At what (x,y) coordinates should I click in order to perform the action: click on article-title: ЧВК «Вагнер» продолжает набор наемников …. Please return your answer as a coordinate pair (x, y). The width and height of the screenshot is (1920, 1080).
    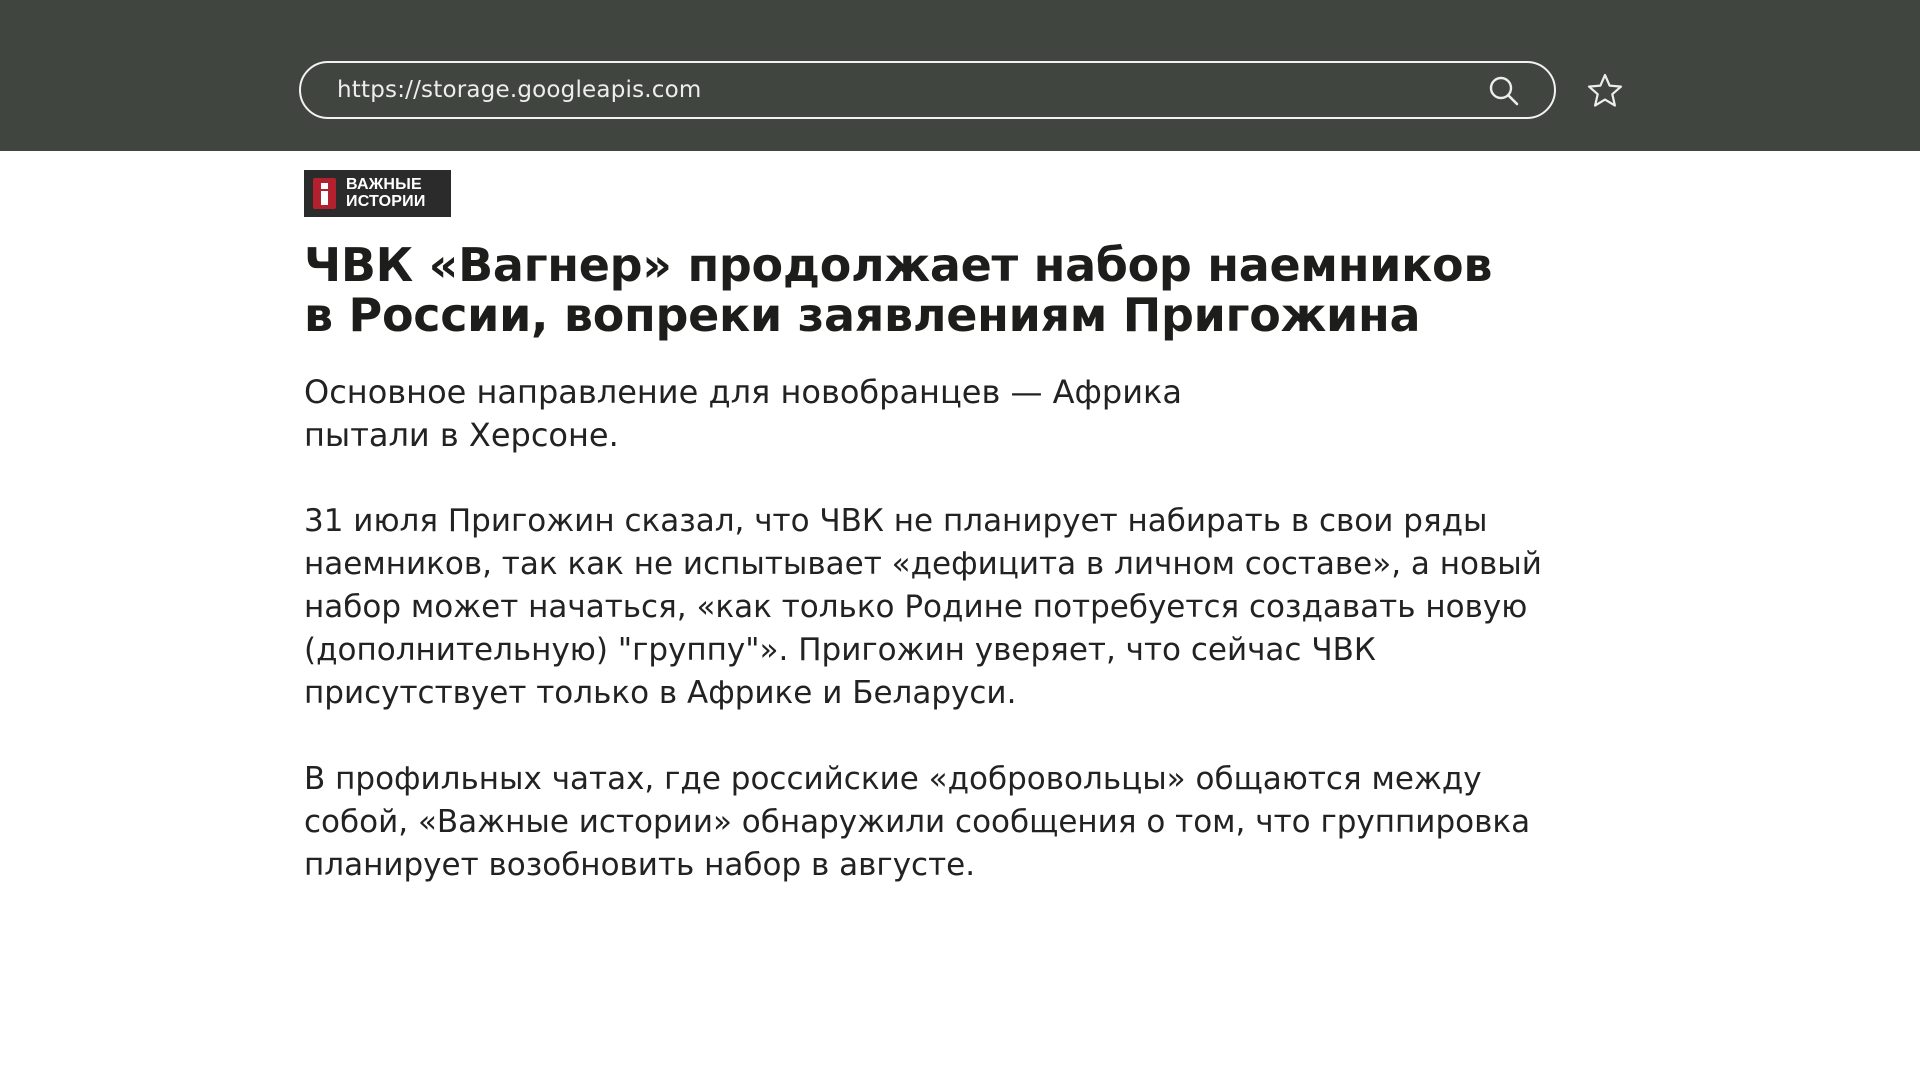
    Looking at the image, I should click on (1004, 290).